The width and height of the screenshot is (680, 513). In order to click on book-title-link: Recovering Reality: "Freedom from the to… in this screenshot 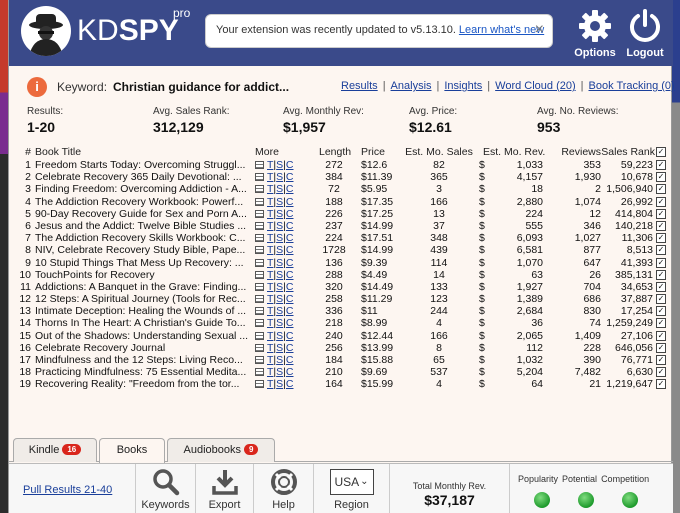, I will do `click(144, 384)`.